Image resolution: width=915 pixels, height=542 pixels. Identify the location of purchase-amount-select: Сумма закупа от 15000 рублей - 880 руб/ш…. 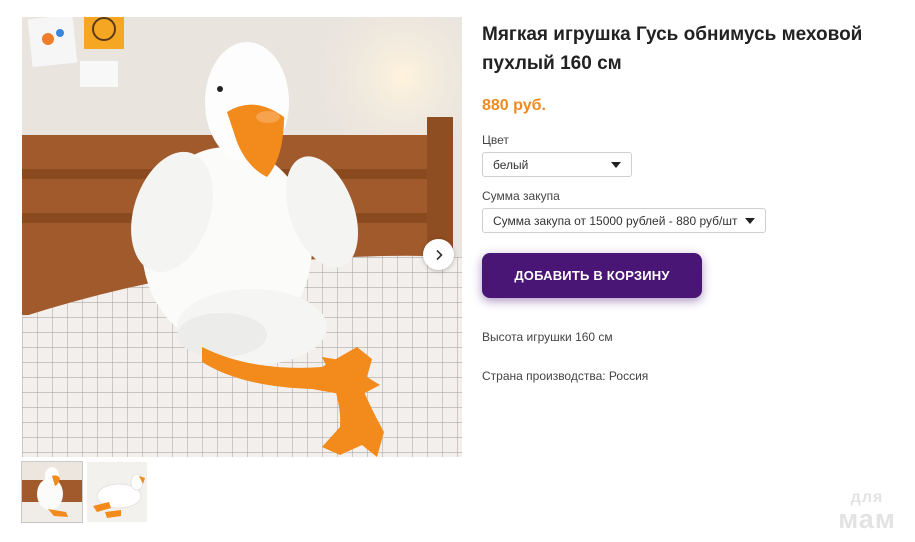
(624, 220).